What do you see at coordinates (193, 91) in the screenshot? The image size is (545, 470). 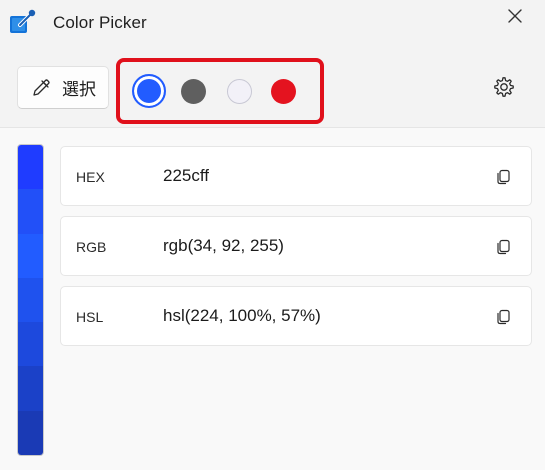 I see `swatch-gray` at bounding box center [193, 91].